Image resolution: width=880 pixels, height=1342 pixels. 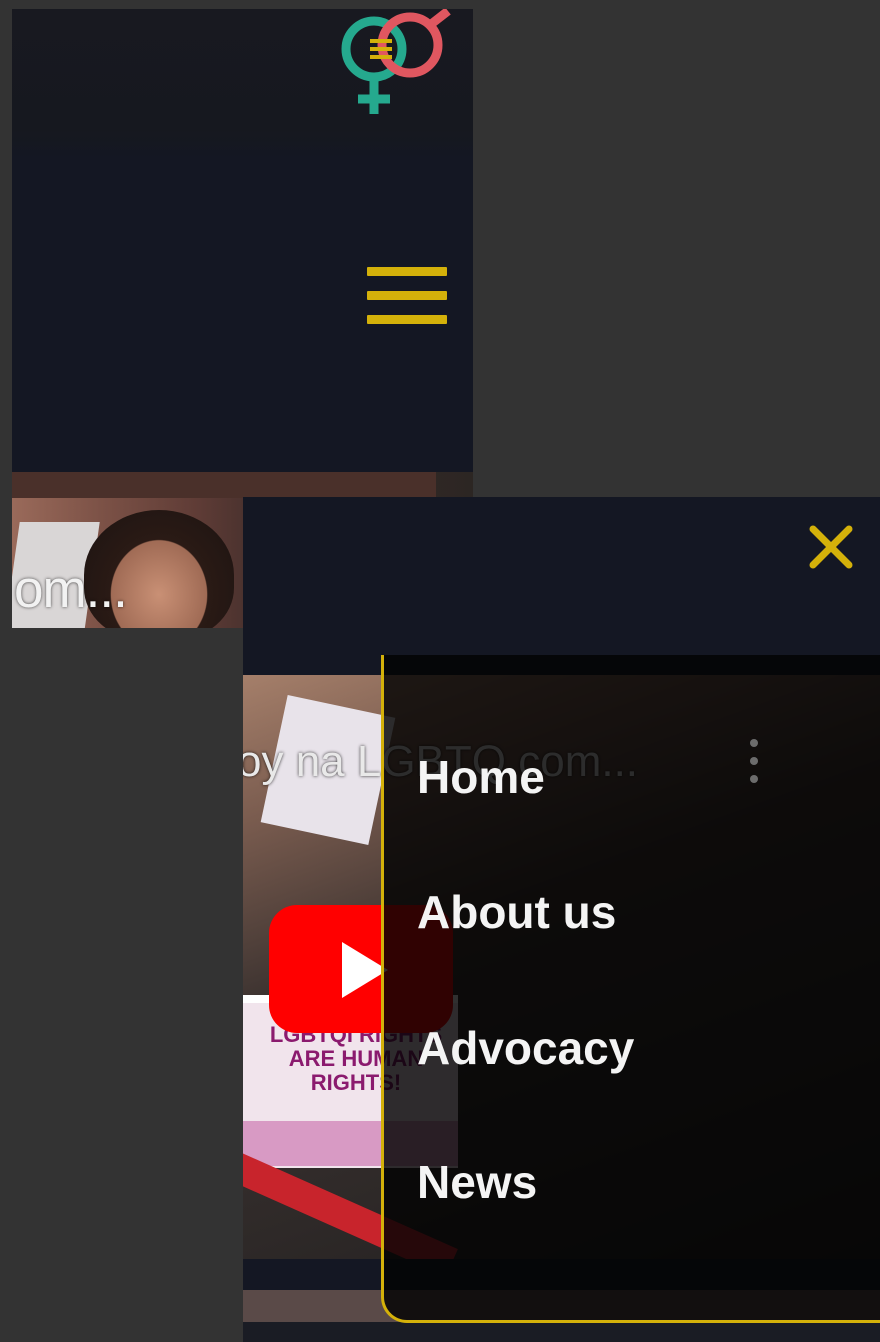 I want to click on nav-item-advocacy: Advocacy, so click(x=525, y=1048).